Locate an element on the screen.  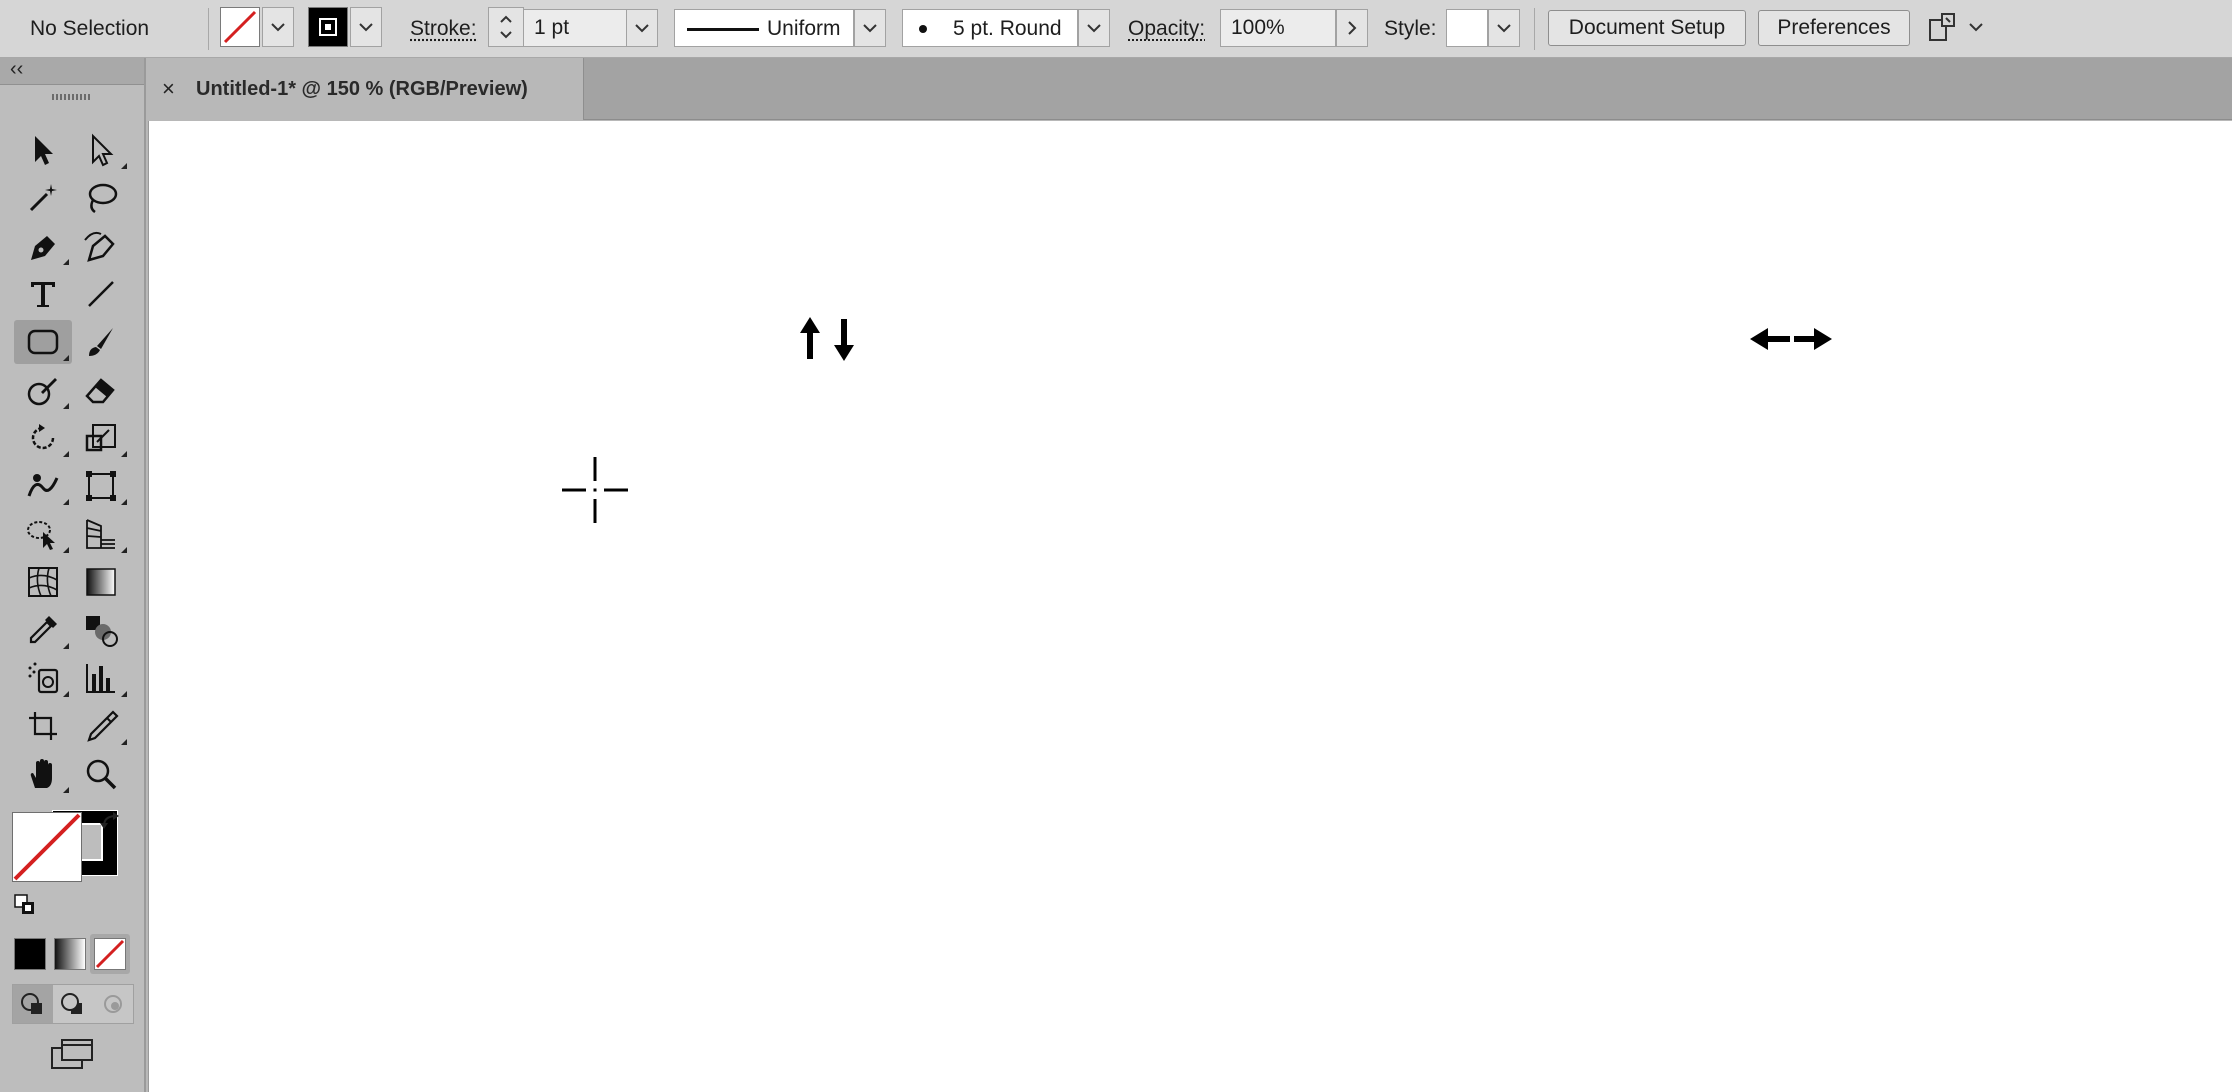
pen-tool is located at coordinates (43, 246).